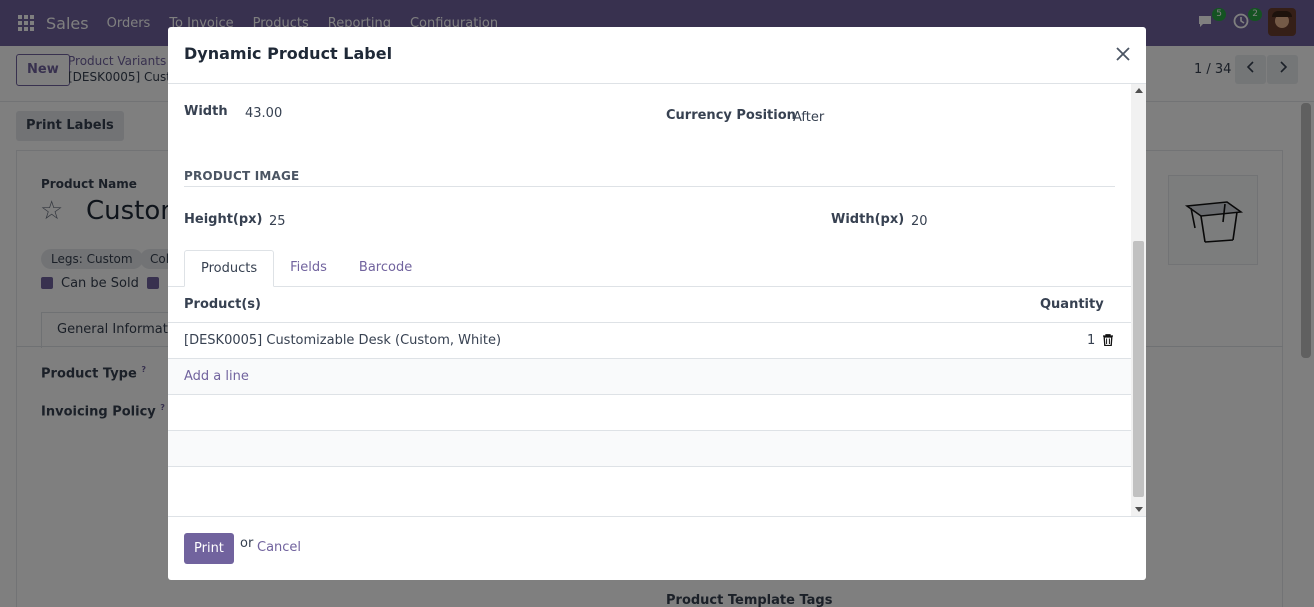  What do you see at coordinates (649, 305) in the screenshot?
I see `table-header: Product(s) Quantity` at bounding box center [649, 305].